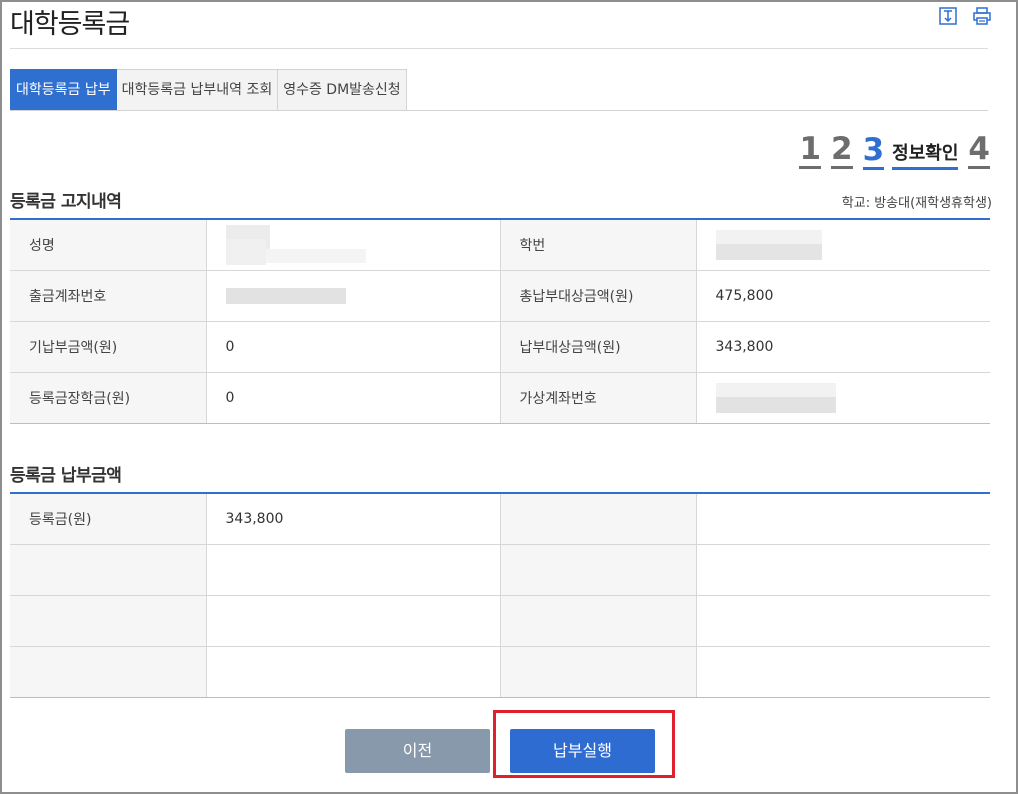 Image resolution: width=1018 pixels, height=794 pixels. I want to click on virtual-account-value, so click(843, 398).